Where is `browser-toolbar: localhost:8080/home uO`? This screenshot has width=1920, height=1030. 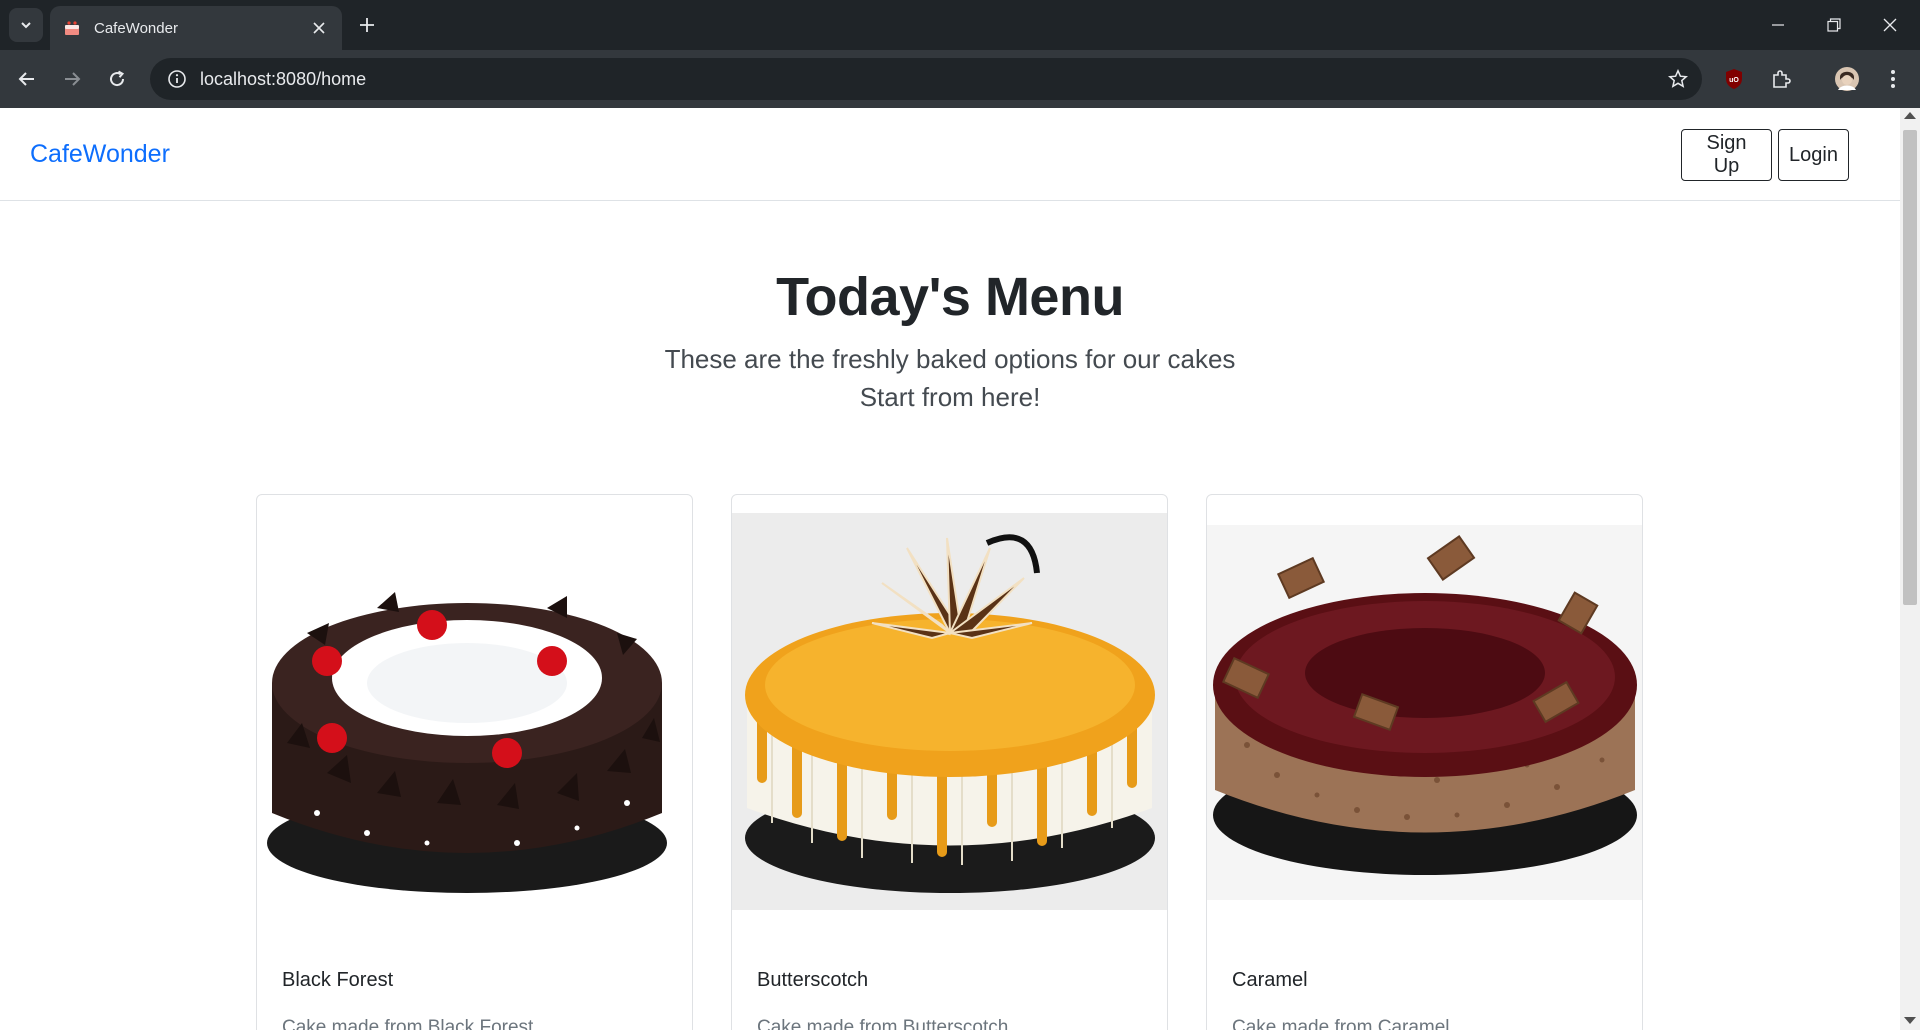
browser-toolbar: localhost:8080/home uO is located at coordinates (960, 79).